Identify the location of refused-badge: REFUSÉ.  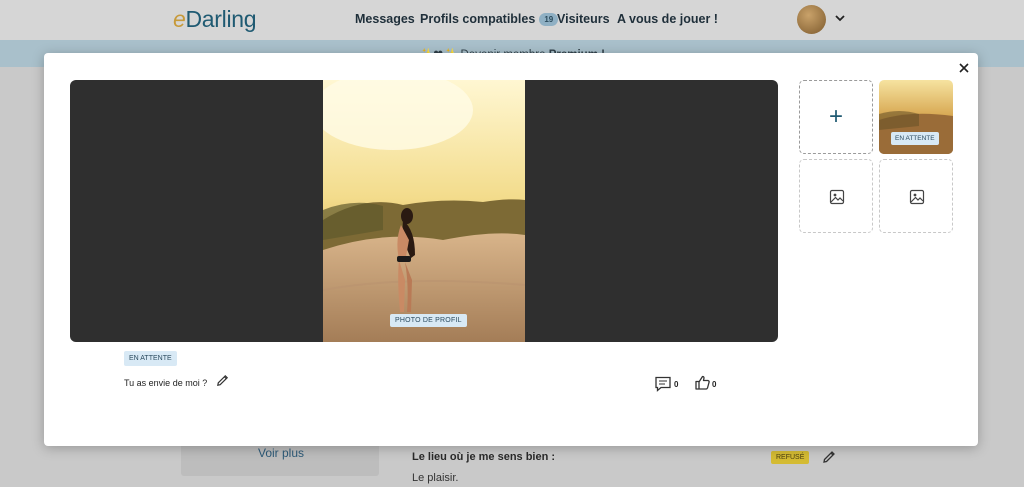
(790, 457).